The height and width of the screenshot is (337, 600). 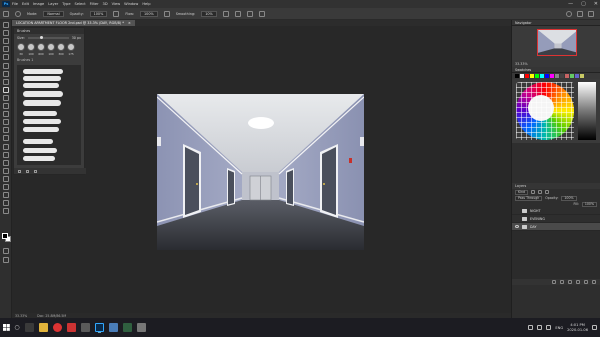 What do you see at coordinates (533, 192) in the screenshot?
I see `filter-pixel-icon` at bounding box center [533, 192].